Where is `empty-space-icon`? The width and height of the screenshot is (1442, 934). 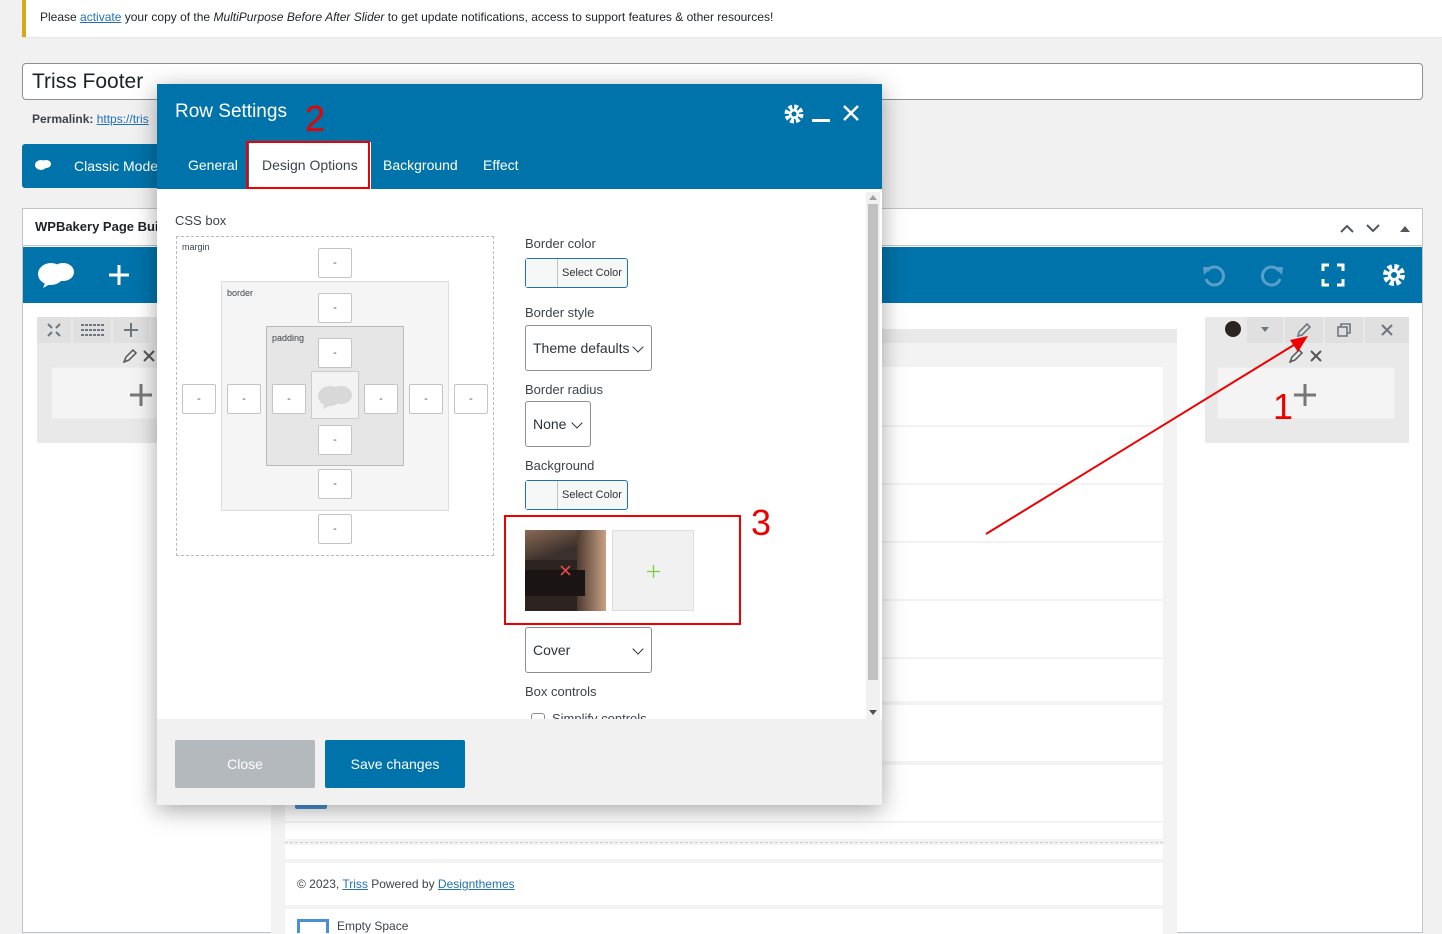
empty-space-icon is located at coordinates (313, 926).